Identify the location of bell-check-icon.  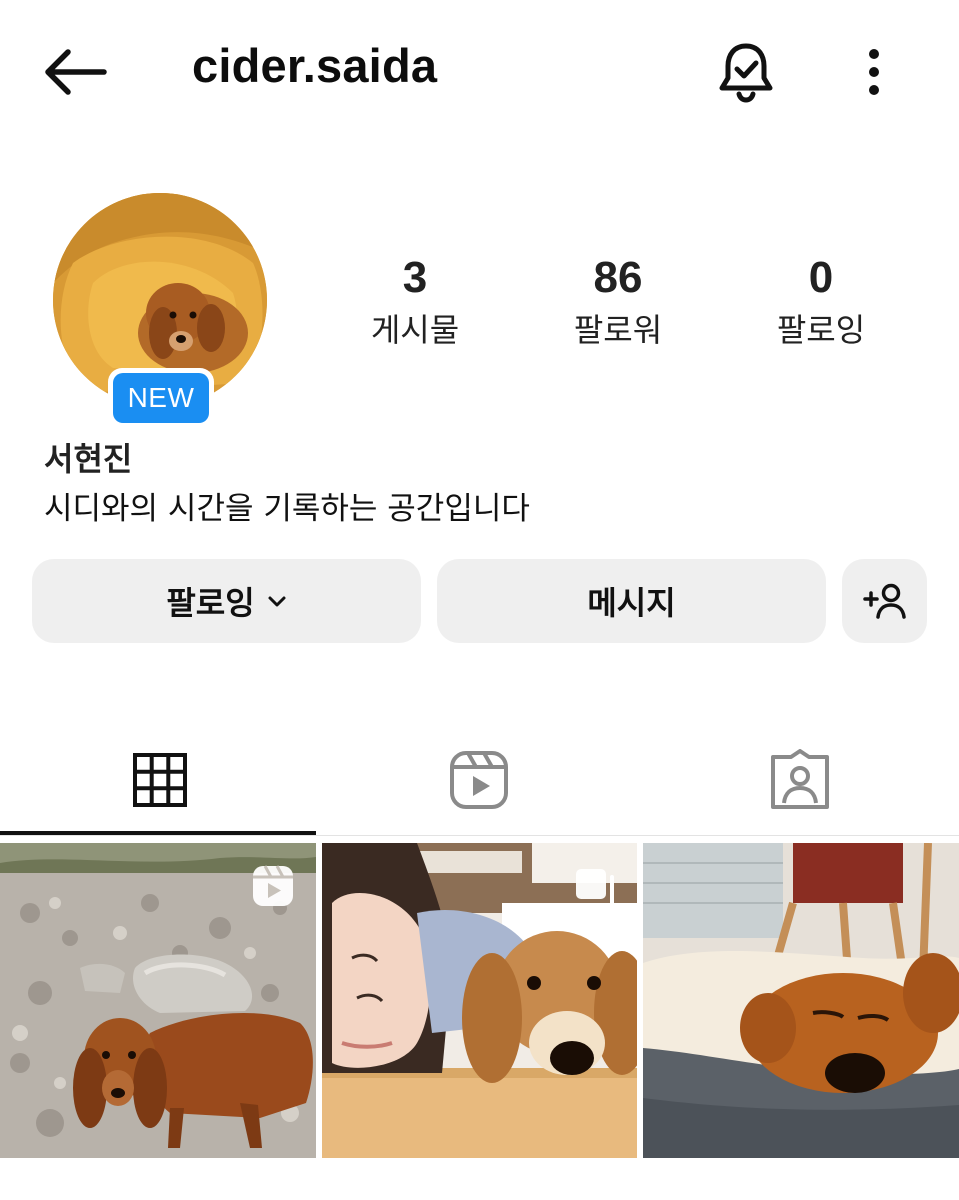
(746, 73).